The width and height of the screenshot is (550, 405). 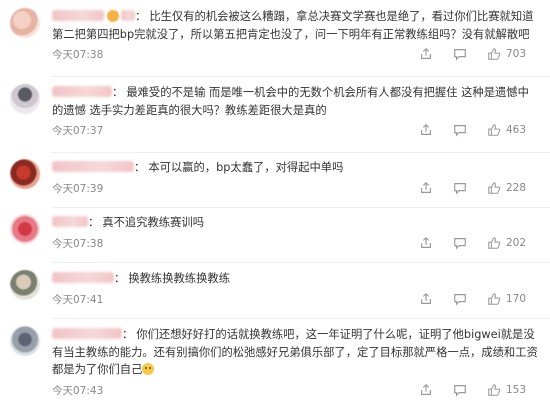 What do you see at coordinates (295, 168) in the screenshot?
I see `comment-text: ：本可以赢的，bp太蠢了，对得起中单吗` at bounding box center [295, 168].